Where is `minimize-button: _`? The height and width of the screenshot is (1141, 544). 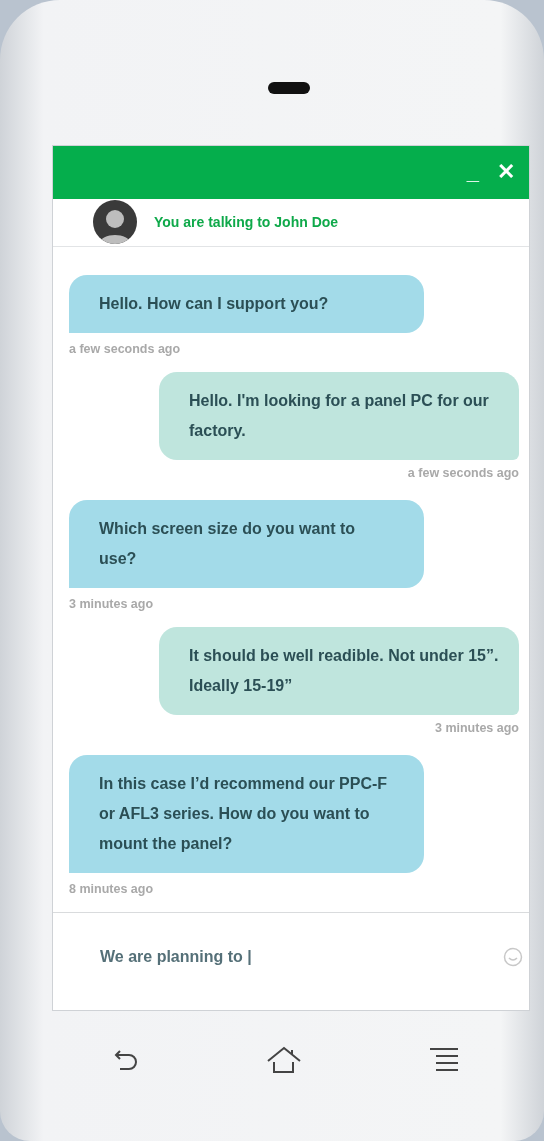
minimize-button: _ is located at coordinates (472, 172).